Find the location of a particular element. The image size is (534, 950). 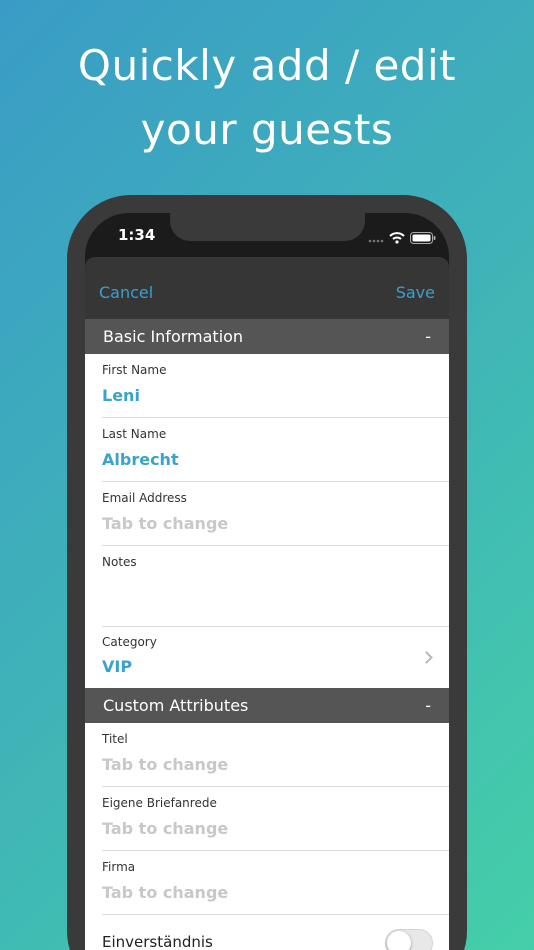

field-label: Email Address is located at coordinates (144, 498).